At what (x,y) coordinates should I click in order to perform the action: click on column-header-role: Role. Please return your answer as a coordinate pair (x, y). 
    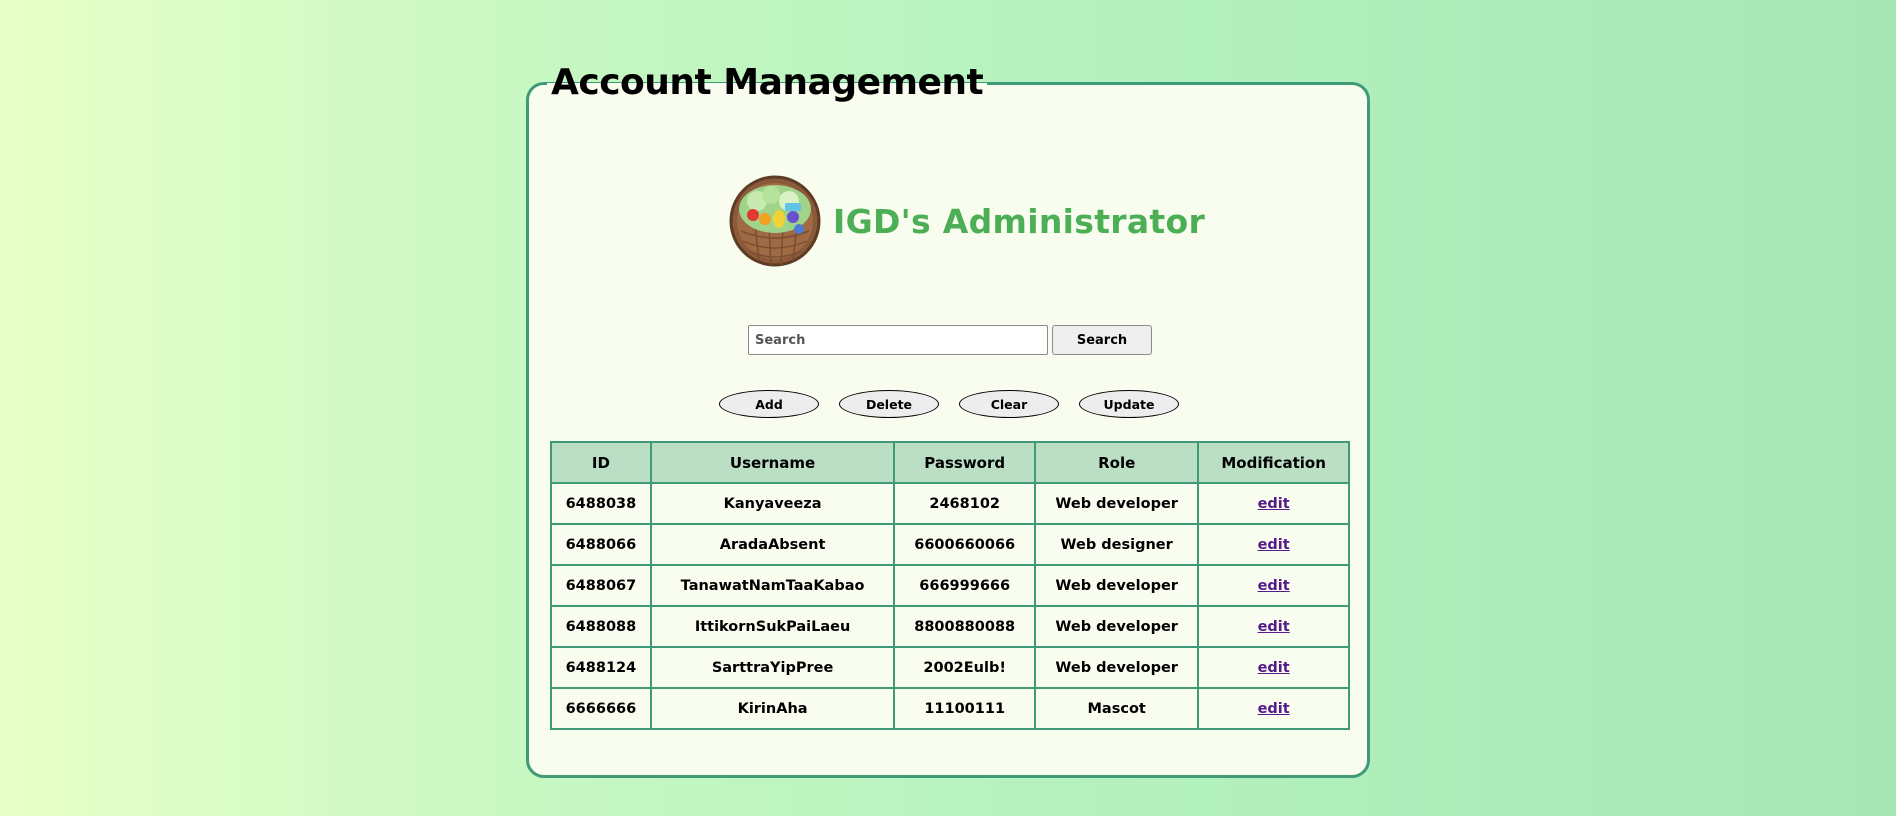
    Looking at the image, I should click on (1117, 462).